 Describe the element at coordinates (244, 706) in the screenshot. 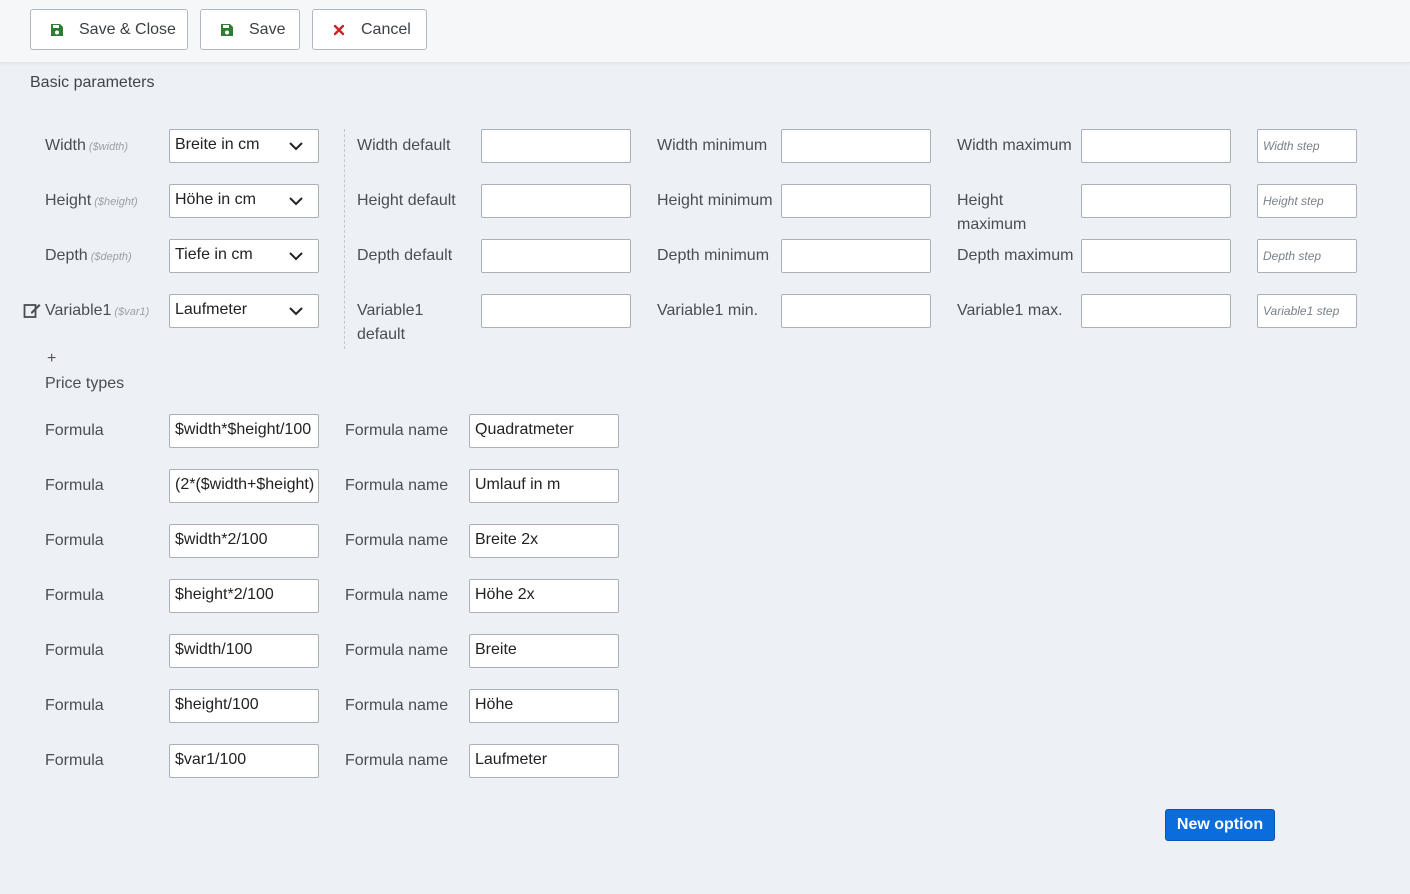

I see `formula-input: $height/100` at that location.